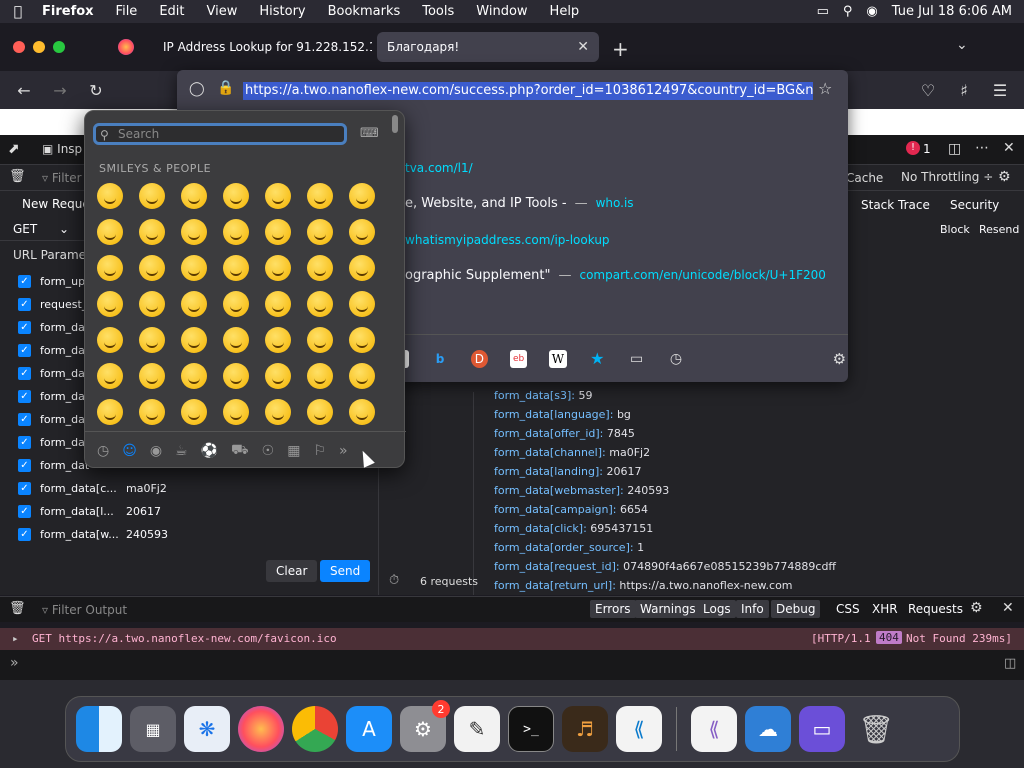  What do you see at coordinates (1010, 663) in the screenshot?
I see `sidebar-toggle-icon: ◫` at bounding box center [1010, 663].